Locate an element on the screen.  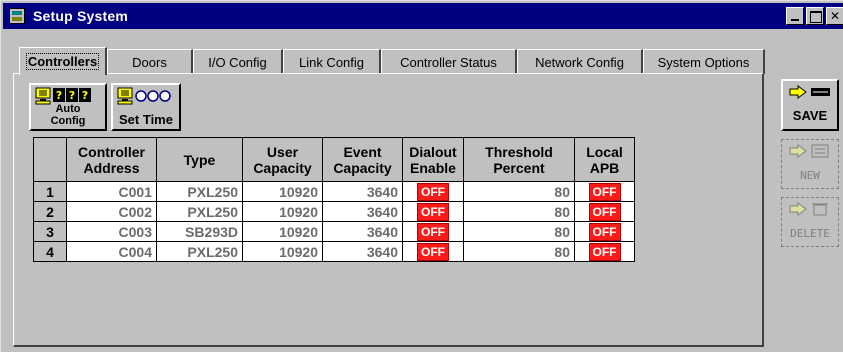
maximize-button is located at coordinates (815, 16).